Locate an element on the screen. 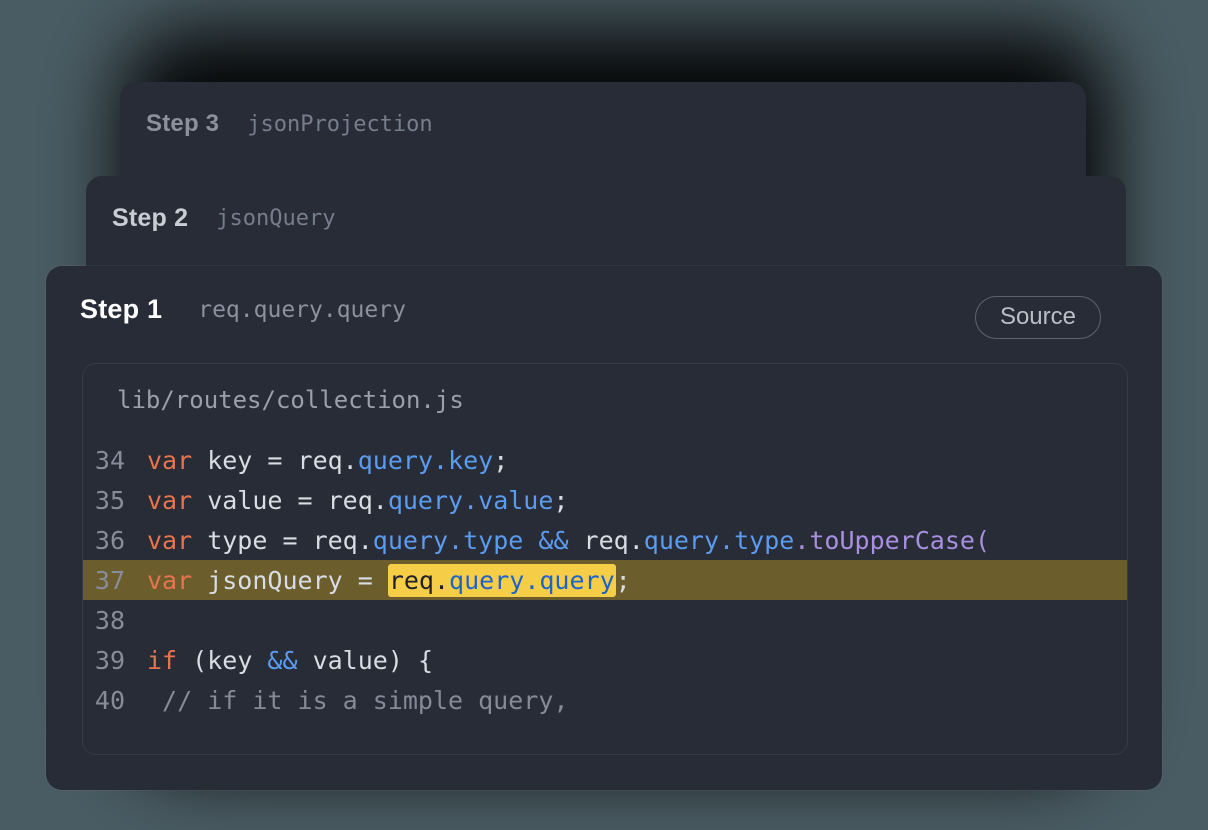  code-row: 35 var value = req.query.value; is located at coordinates (605, 500).